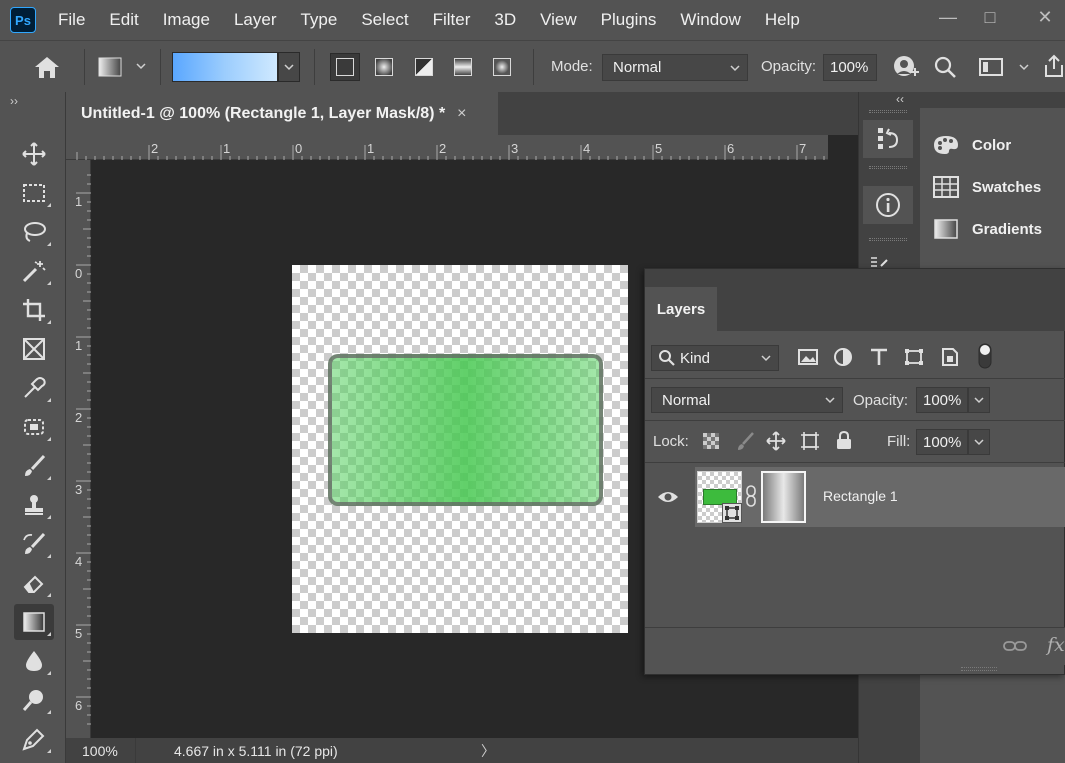 The image size is (1065, 763). Describe the element at coordinates (990, 17) in the screenshot. I see `maximize-button: □` at that location.